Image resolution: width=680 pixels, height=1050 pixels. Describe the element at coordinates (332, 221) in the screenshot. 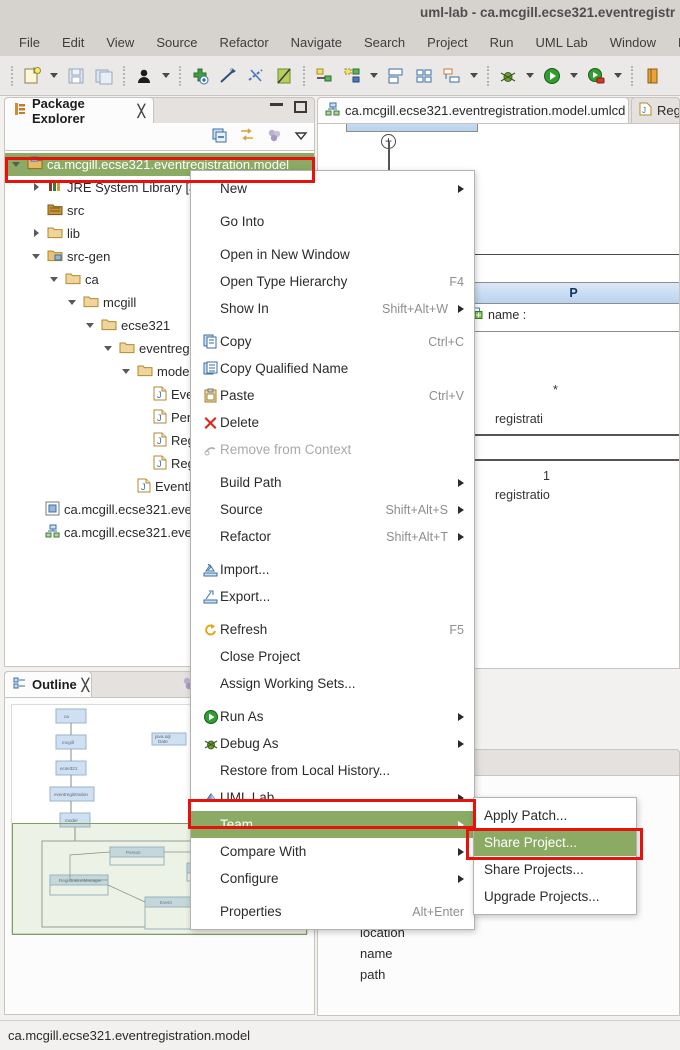

I see `context-menu-item-go-into: Go Into` at that location.